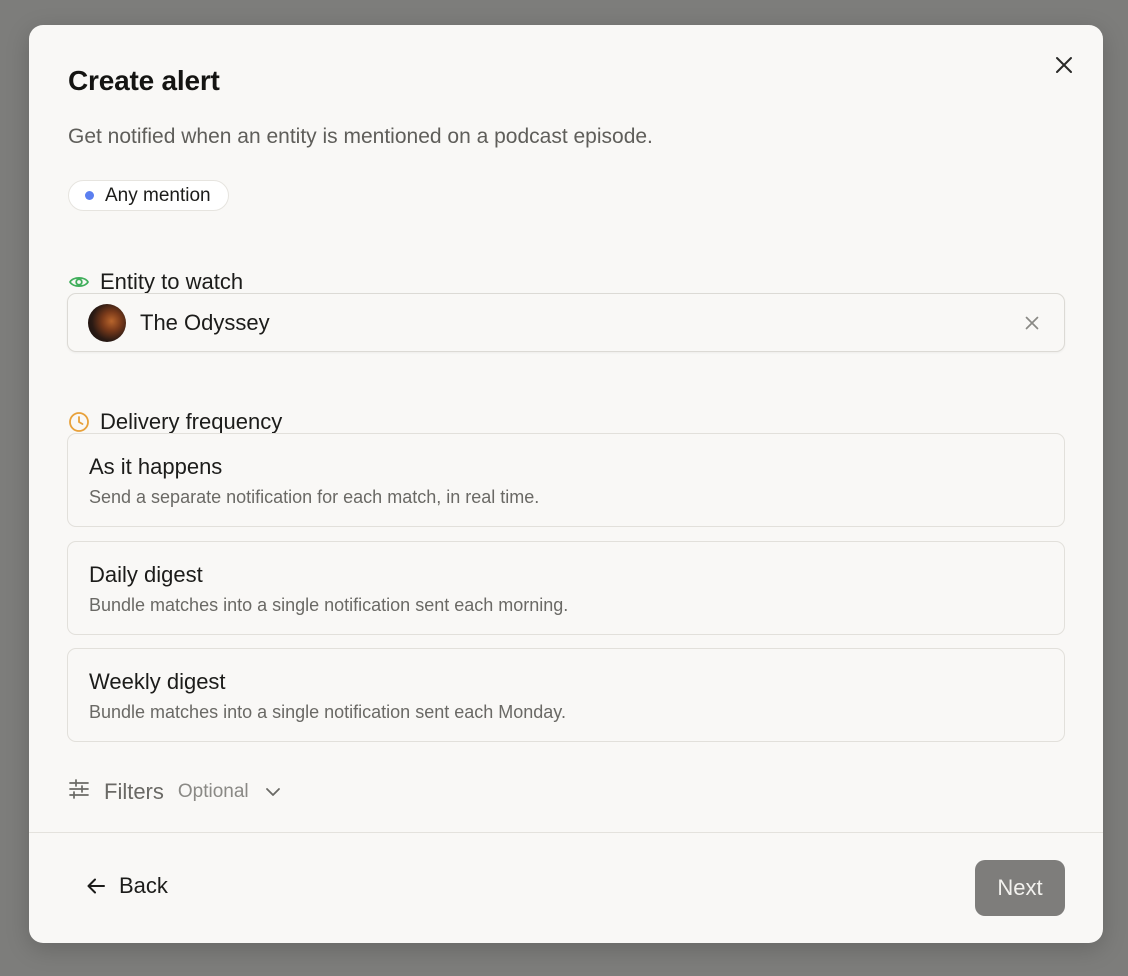 This screenshot has height=976, width=1128. Describe the element at coordinates (156, 466) in the screenshot. I see `option-title: As it happens` at that location.